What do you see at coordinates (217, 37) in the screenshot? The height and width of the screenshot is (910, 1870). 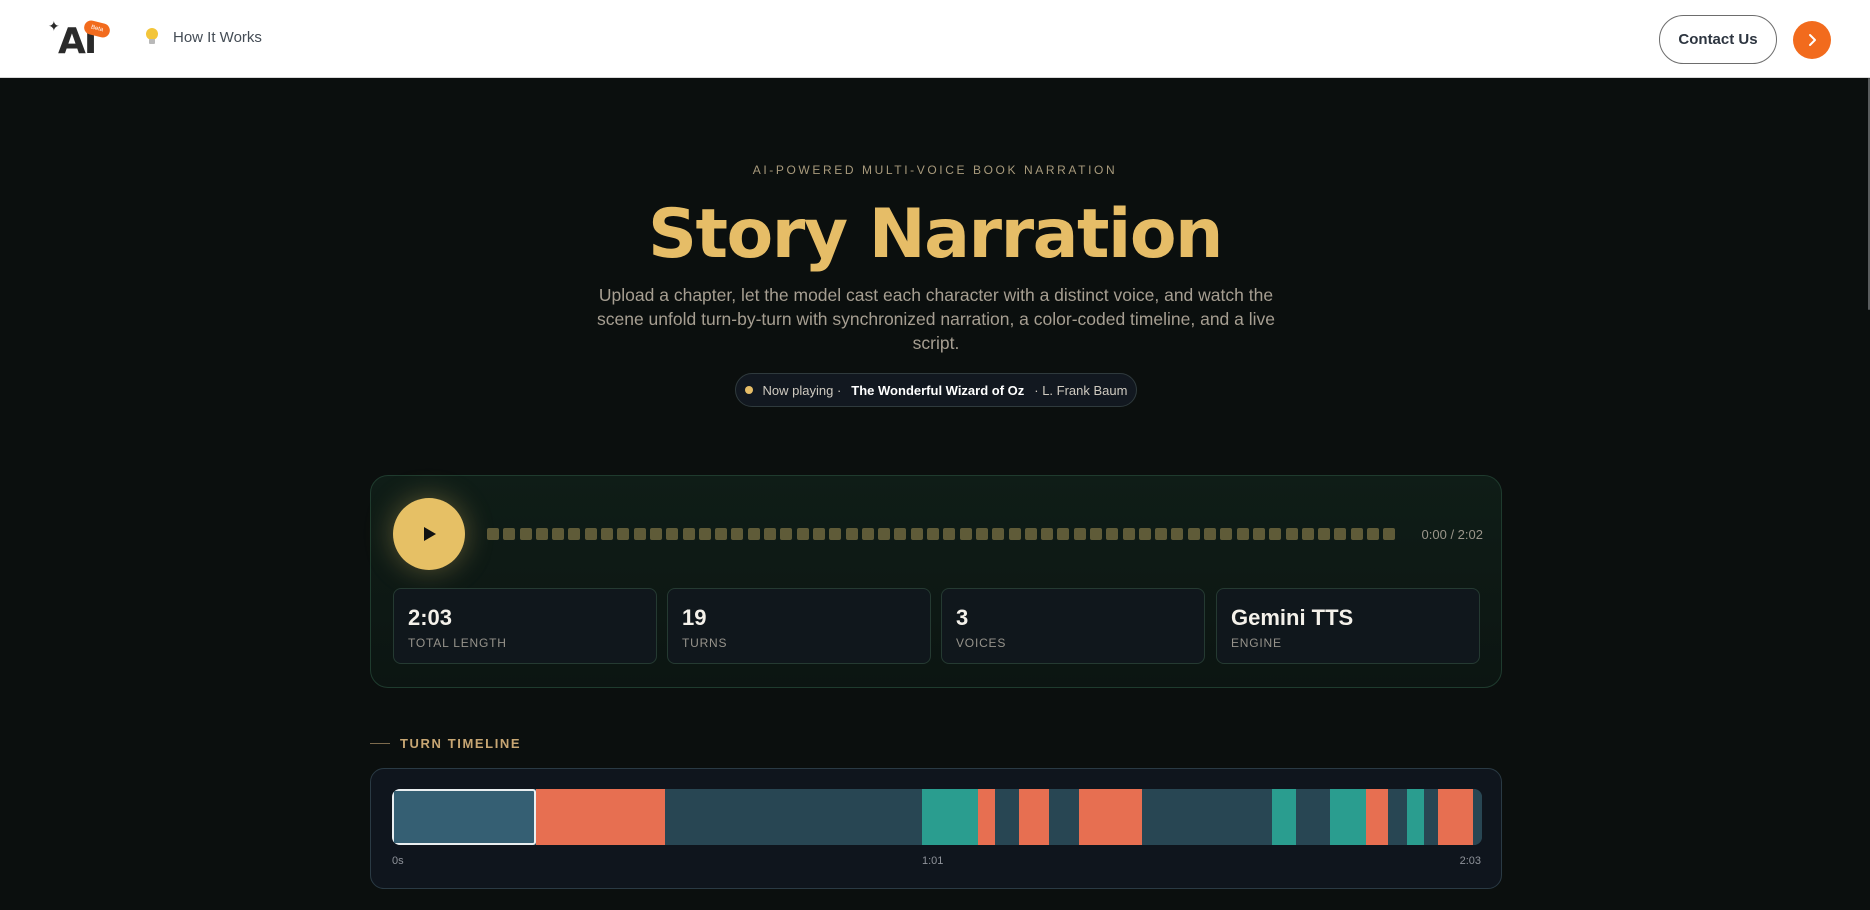 I see `nav-how-it-works-label: How It Works` at bounding box center [217, 37].